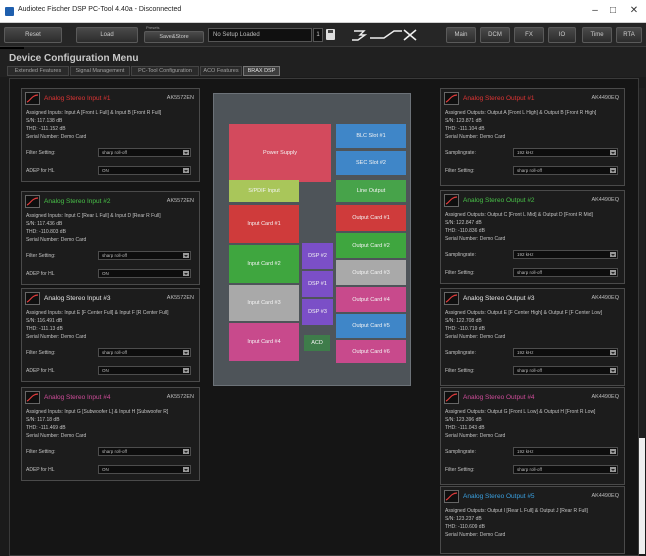 This screenshot has width=646, height=556. What do you see at coordinates (371, 136) in the screenshot?
I see `blc-slot-1-zone: BLC Slot #1` at bounding box center [371, 136].